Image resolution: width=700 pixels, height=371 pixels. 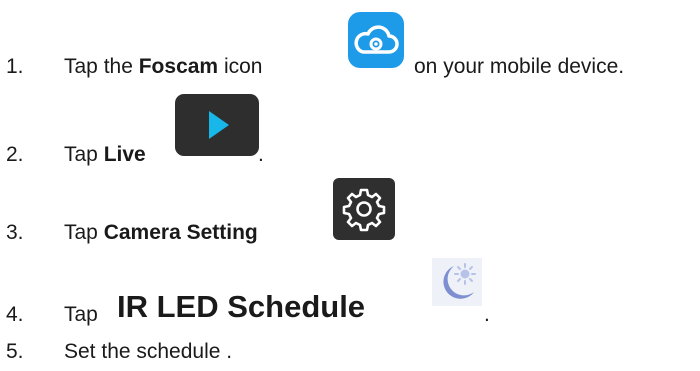 What do you see at coordinates (519, 66) in the screenshot?
I see `step-suffix: on your mobile device.` at bounding box center [519, 66].